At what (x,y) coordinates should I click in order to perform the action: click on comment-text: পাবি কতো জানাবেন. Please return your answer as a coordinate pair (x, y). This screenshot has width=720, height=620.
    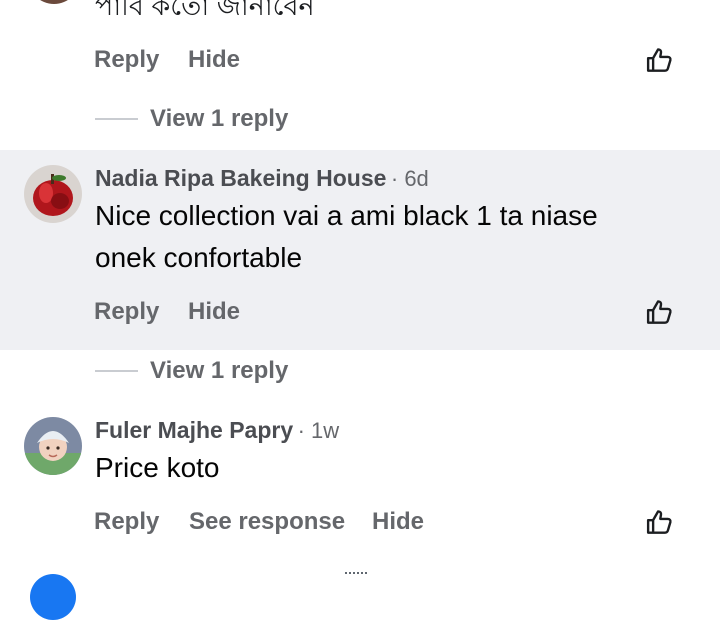
    Looking at the image, I should click on (205, 10).